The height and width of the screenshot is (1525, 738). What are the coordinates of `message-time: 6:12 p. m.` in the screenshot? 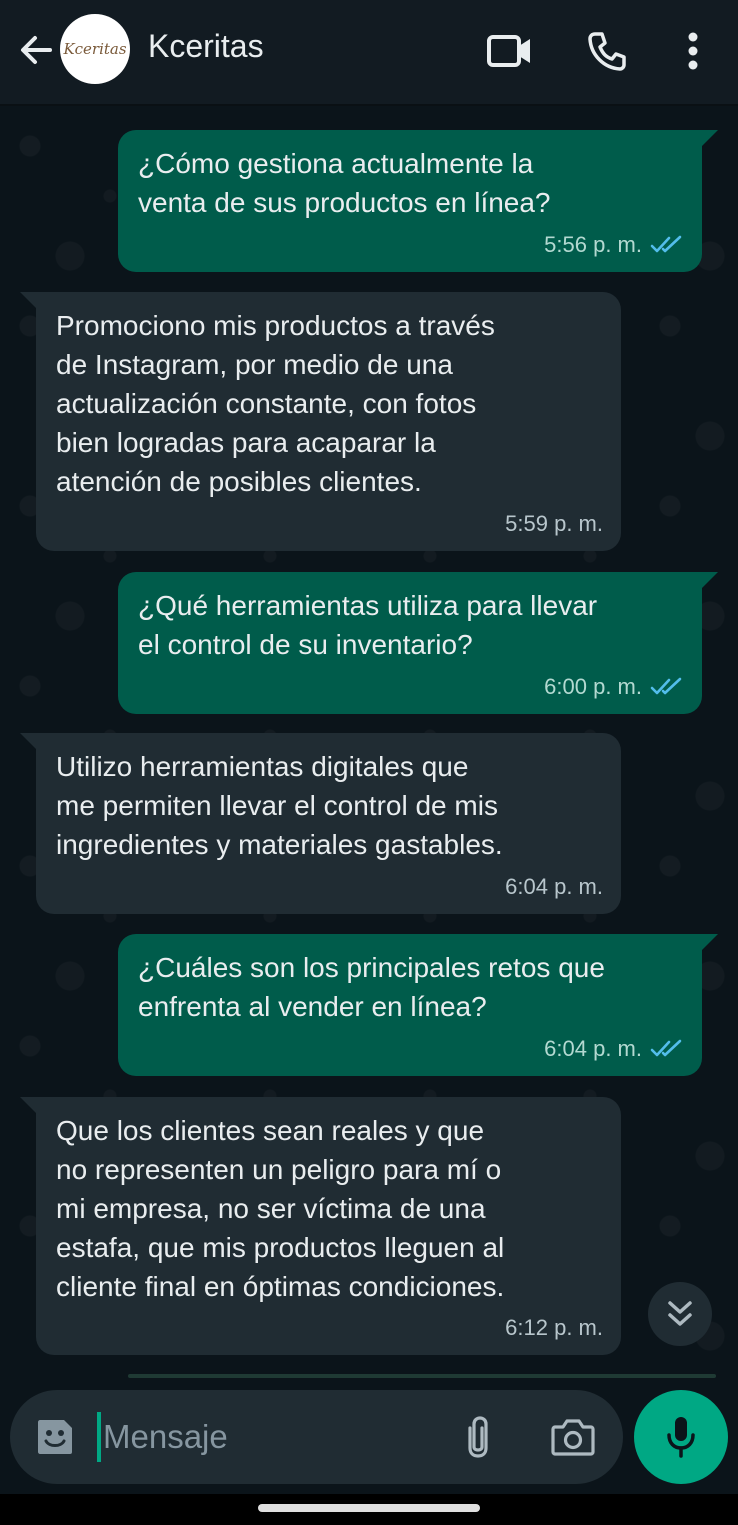 It's located at (554, 1327).